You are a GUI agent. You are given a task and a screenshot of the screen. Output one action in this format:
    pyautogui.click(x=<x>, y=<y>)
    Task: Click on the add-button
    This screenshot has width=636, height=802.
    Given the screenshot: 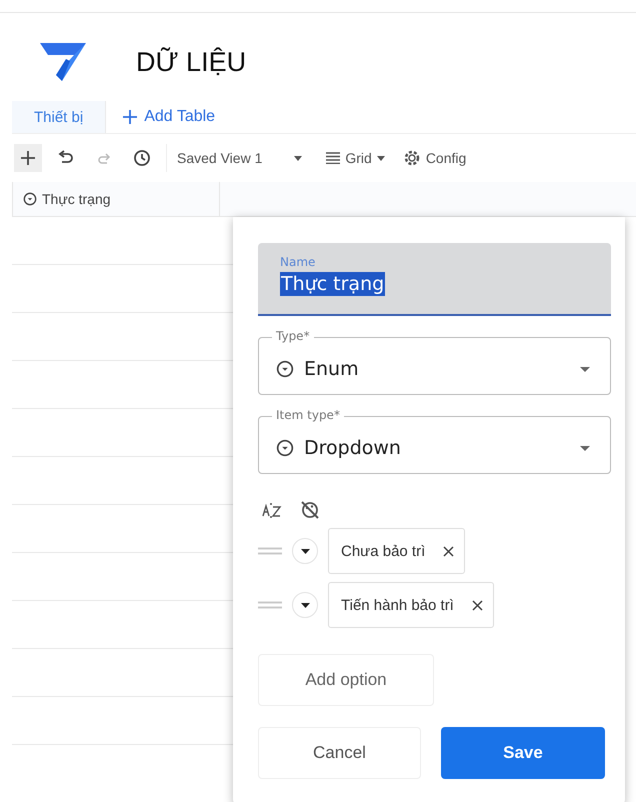 What is the action you would take?
    pyautogui.click(x=28, y=158)
    